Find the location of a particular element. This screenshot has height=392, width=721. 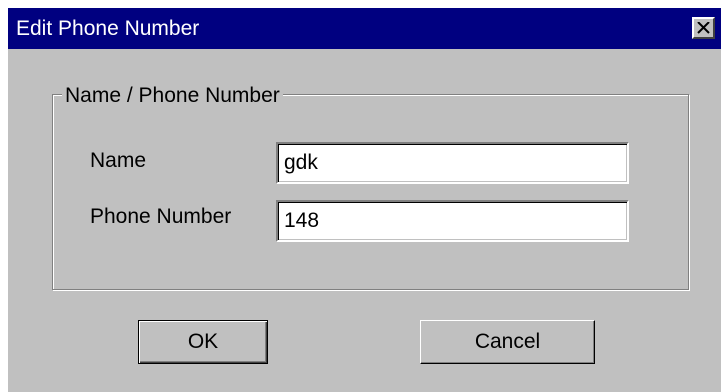

close-button is located at coordinates (703, 28).